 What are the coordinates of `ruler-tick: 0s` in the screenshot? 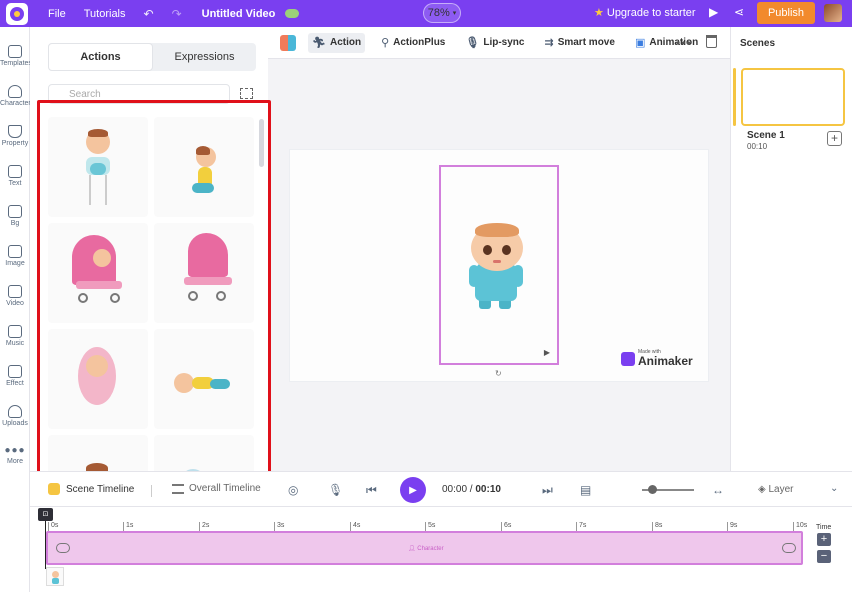 It's located at (53, 526).